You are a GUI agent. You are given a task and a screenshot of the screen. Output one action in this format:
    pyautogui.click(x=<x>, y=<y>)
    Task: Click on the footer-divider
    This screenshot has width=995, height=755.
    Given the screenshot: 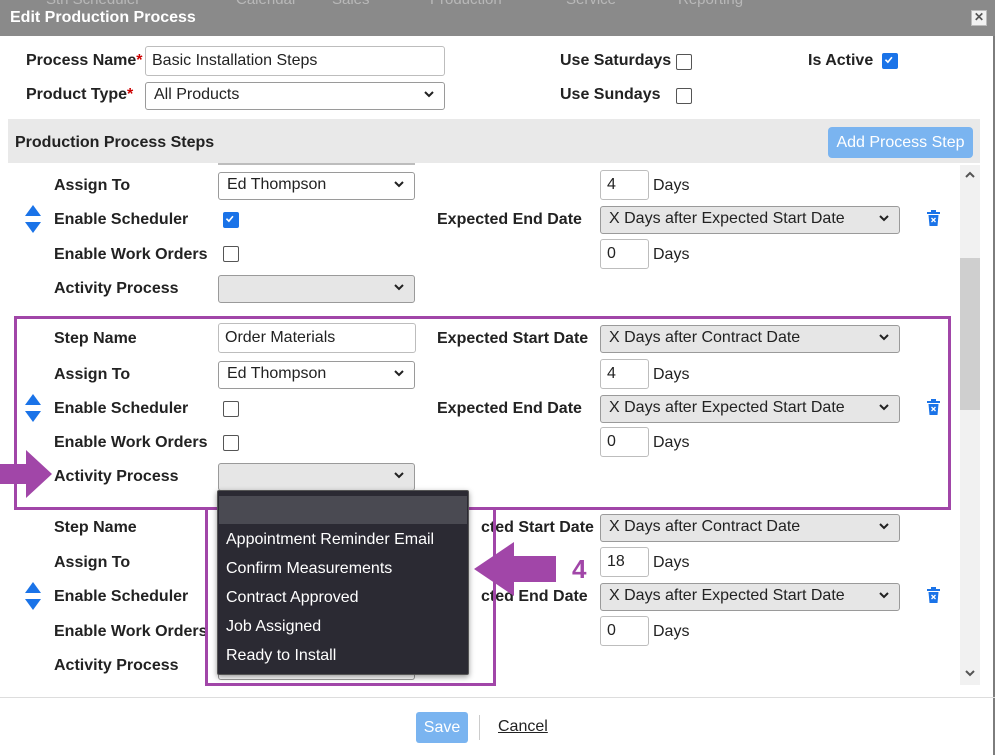 What is the action you would take?
    pyautogui.click(x=497, y=697)
    